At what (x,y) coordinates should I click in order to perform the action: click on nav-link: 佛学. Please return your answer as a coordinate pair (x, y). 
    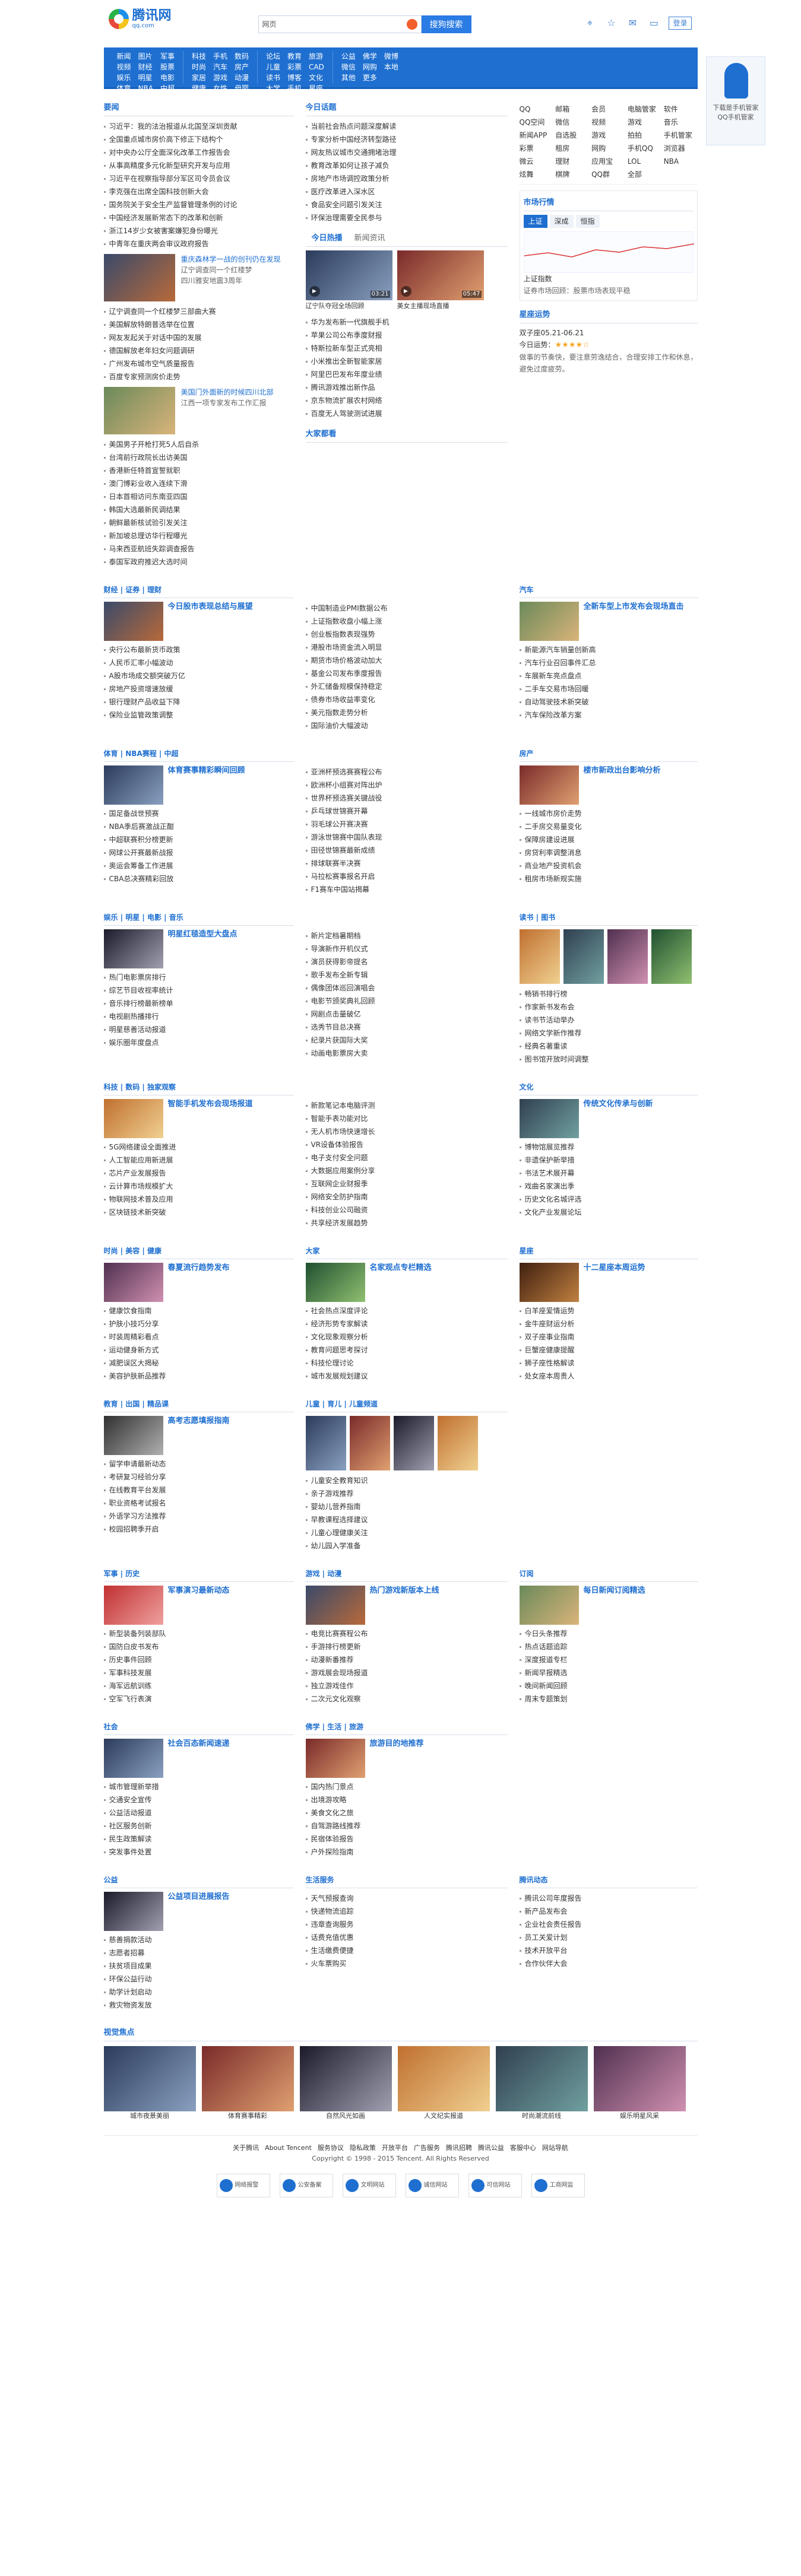
    Looking at the image, I should click on (370, 56).